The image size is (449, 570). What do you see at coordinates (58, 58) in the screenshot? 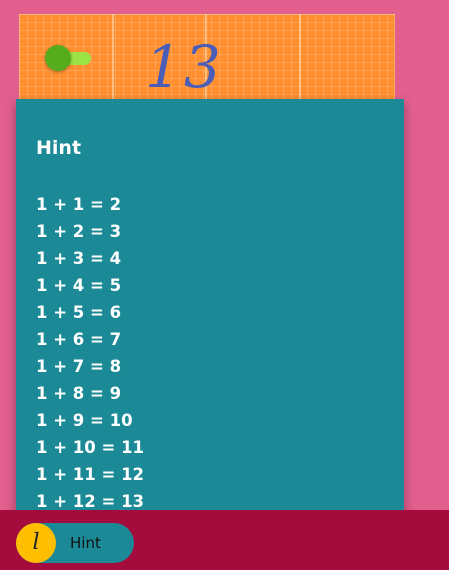
I see `toggle-knob` at bounding box center [58, 58].